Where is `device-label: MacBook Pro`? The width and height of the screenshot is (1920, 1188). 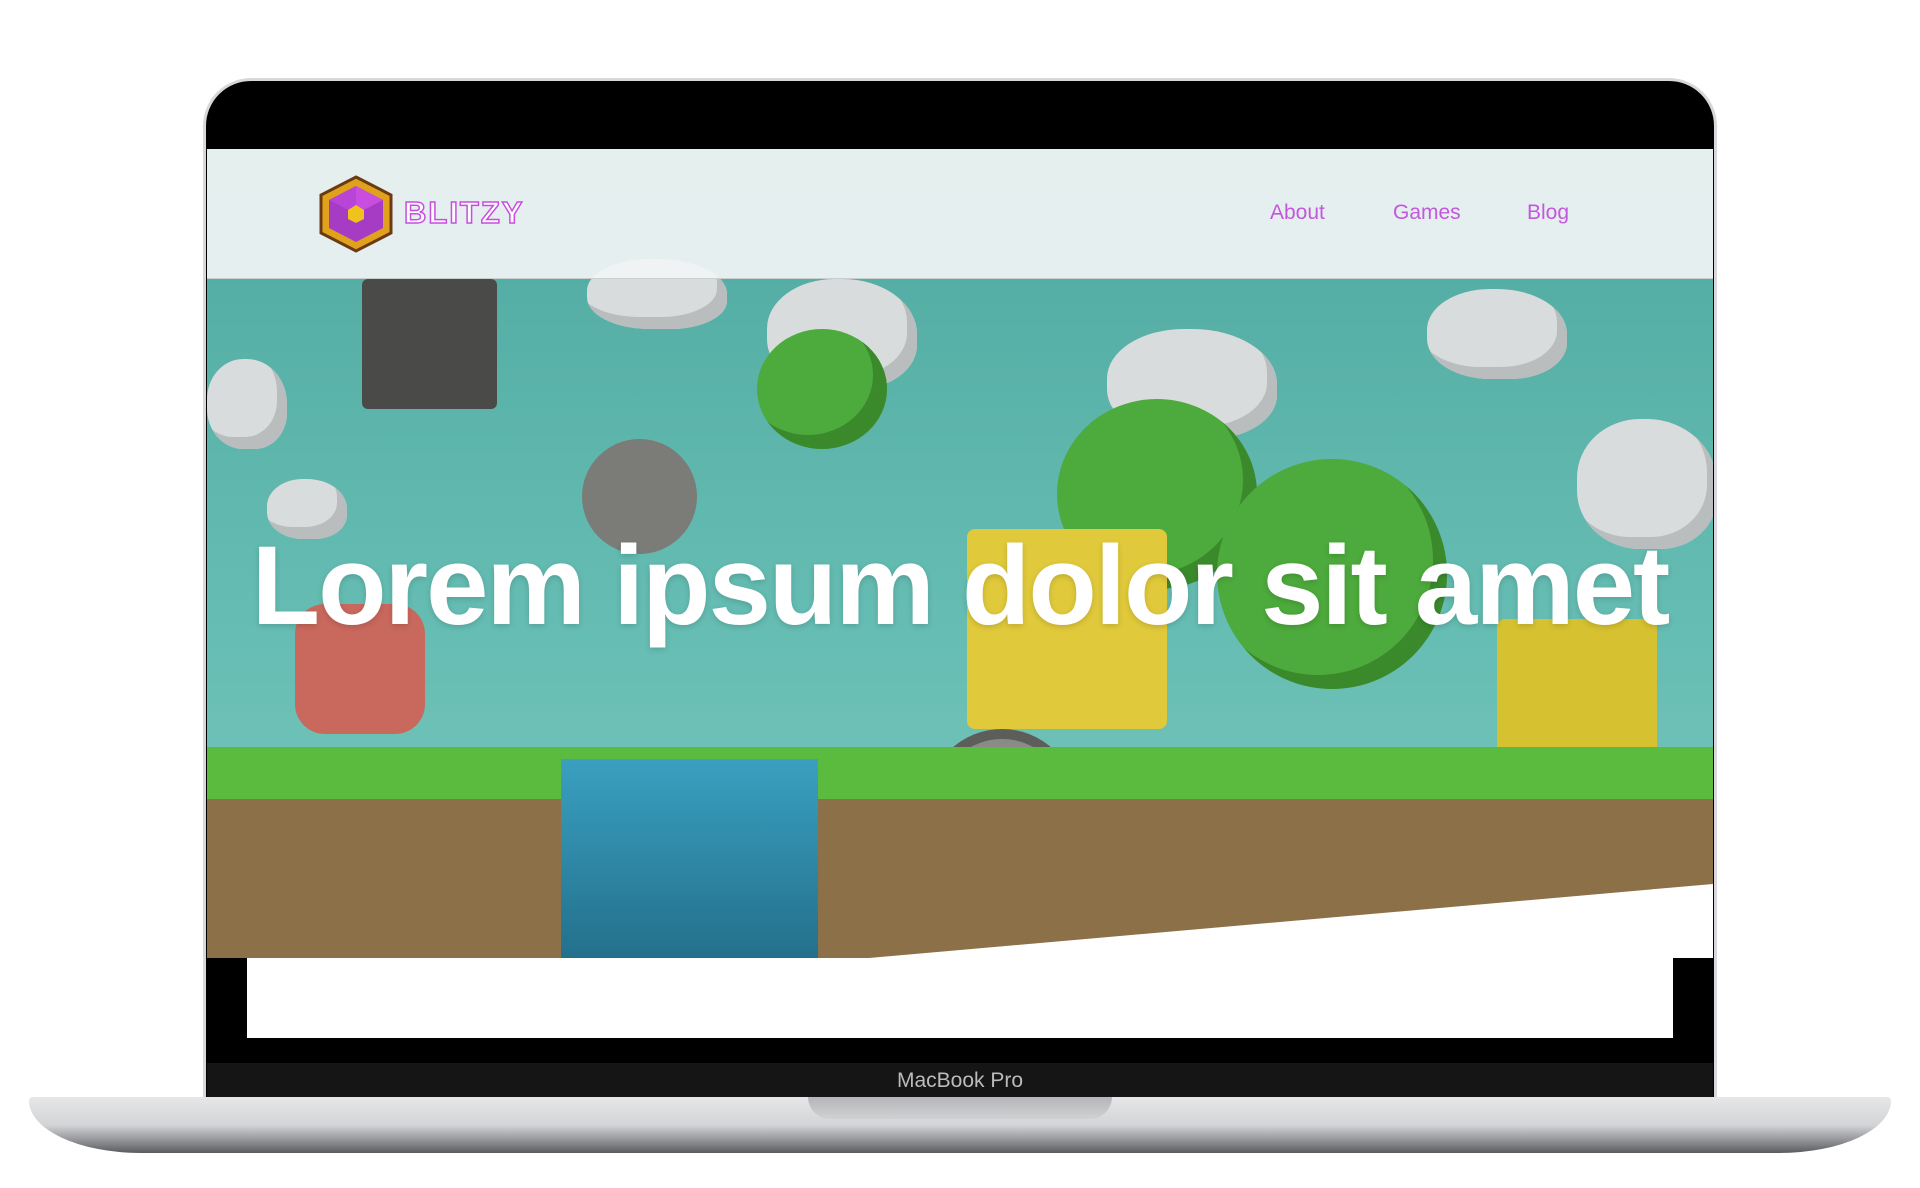 device-label: MacBook Pro is located at coordinates (960, 1080).